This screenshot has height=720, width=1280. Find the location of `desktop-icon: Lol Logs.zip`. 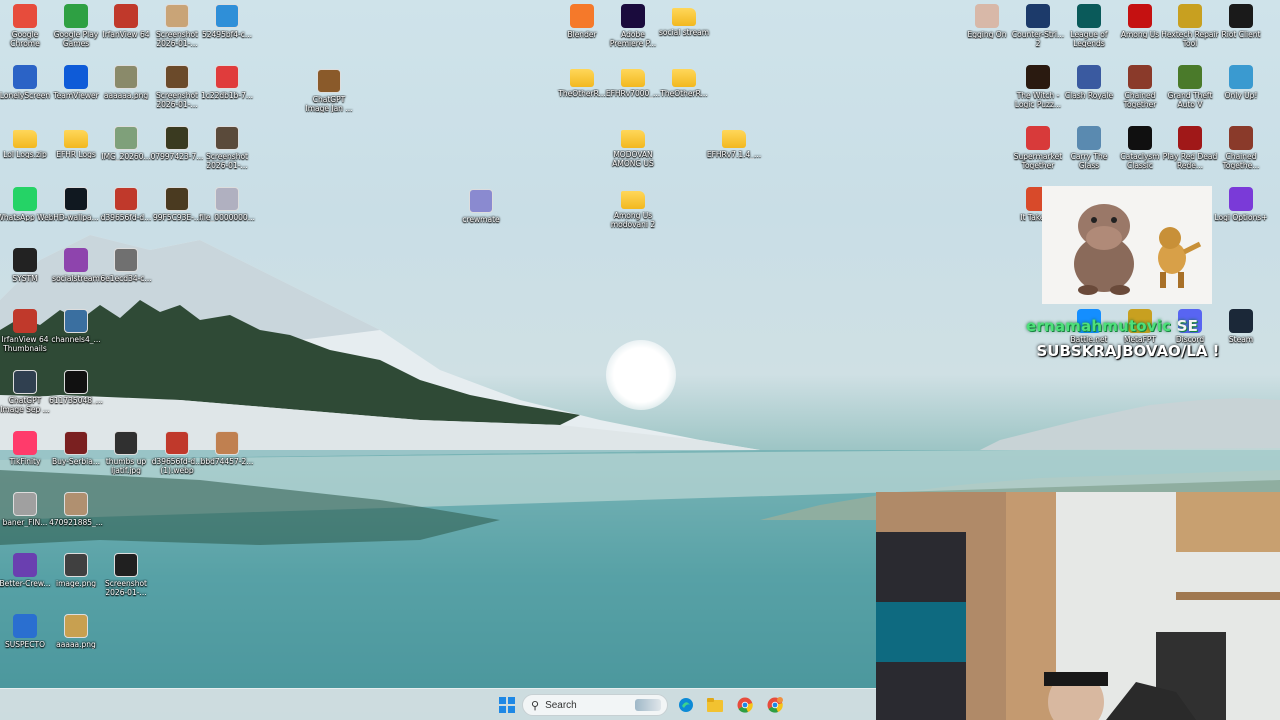

desktop-icon: Lol Logs.zip is located at coordinates (25, 151).